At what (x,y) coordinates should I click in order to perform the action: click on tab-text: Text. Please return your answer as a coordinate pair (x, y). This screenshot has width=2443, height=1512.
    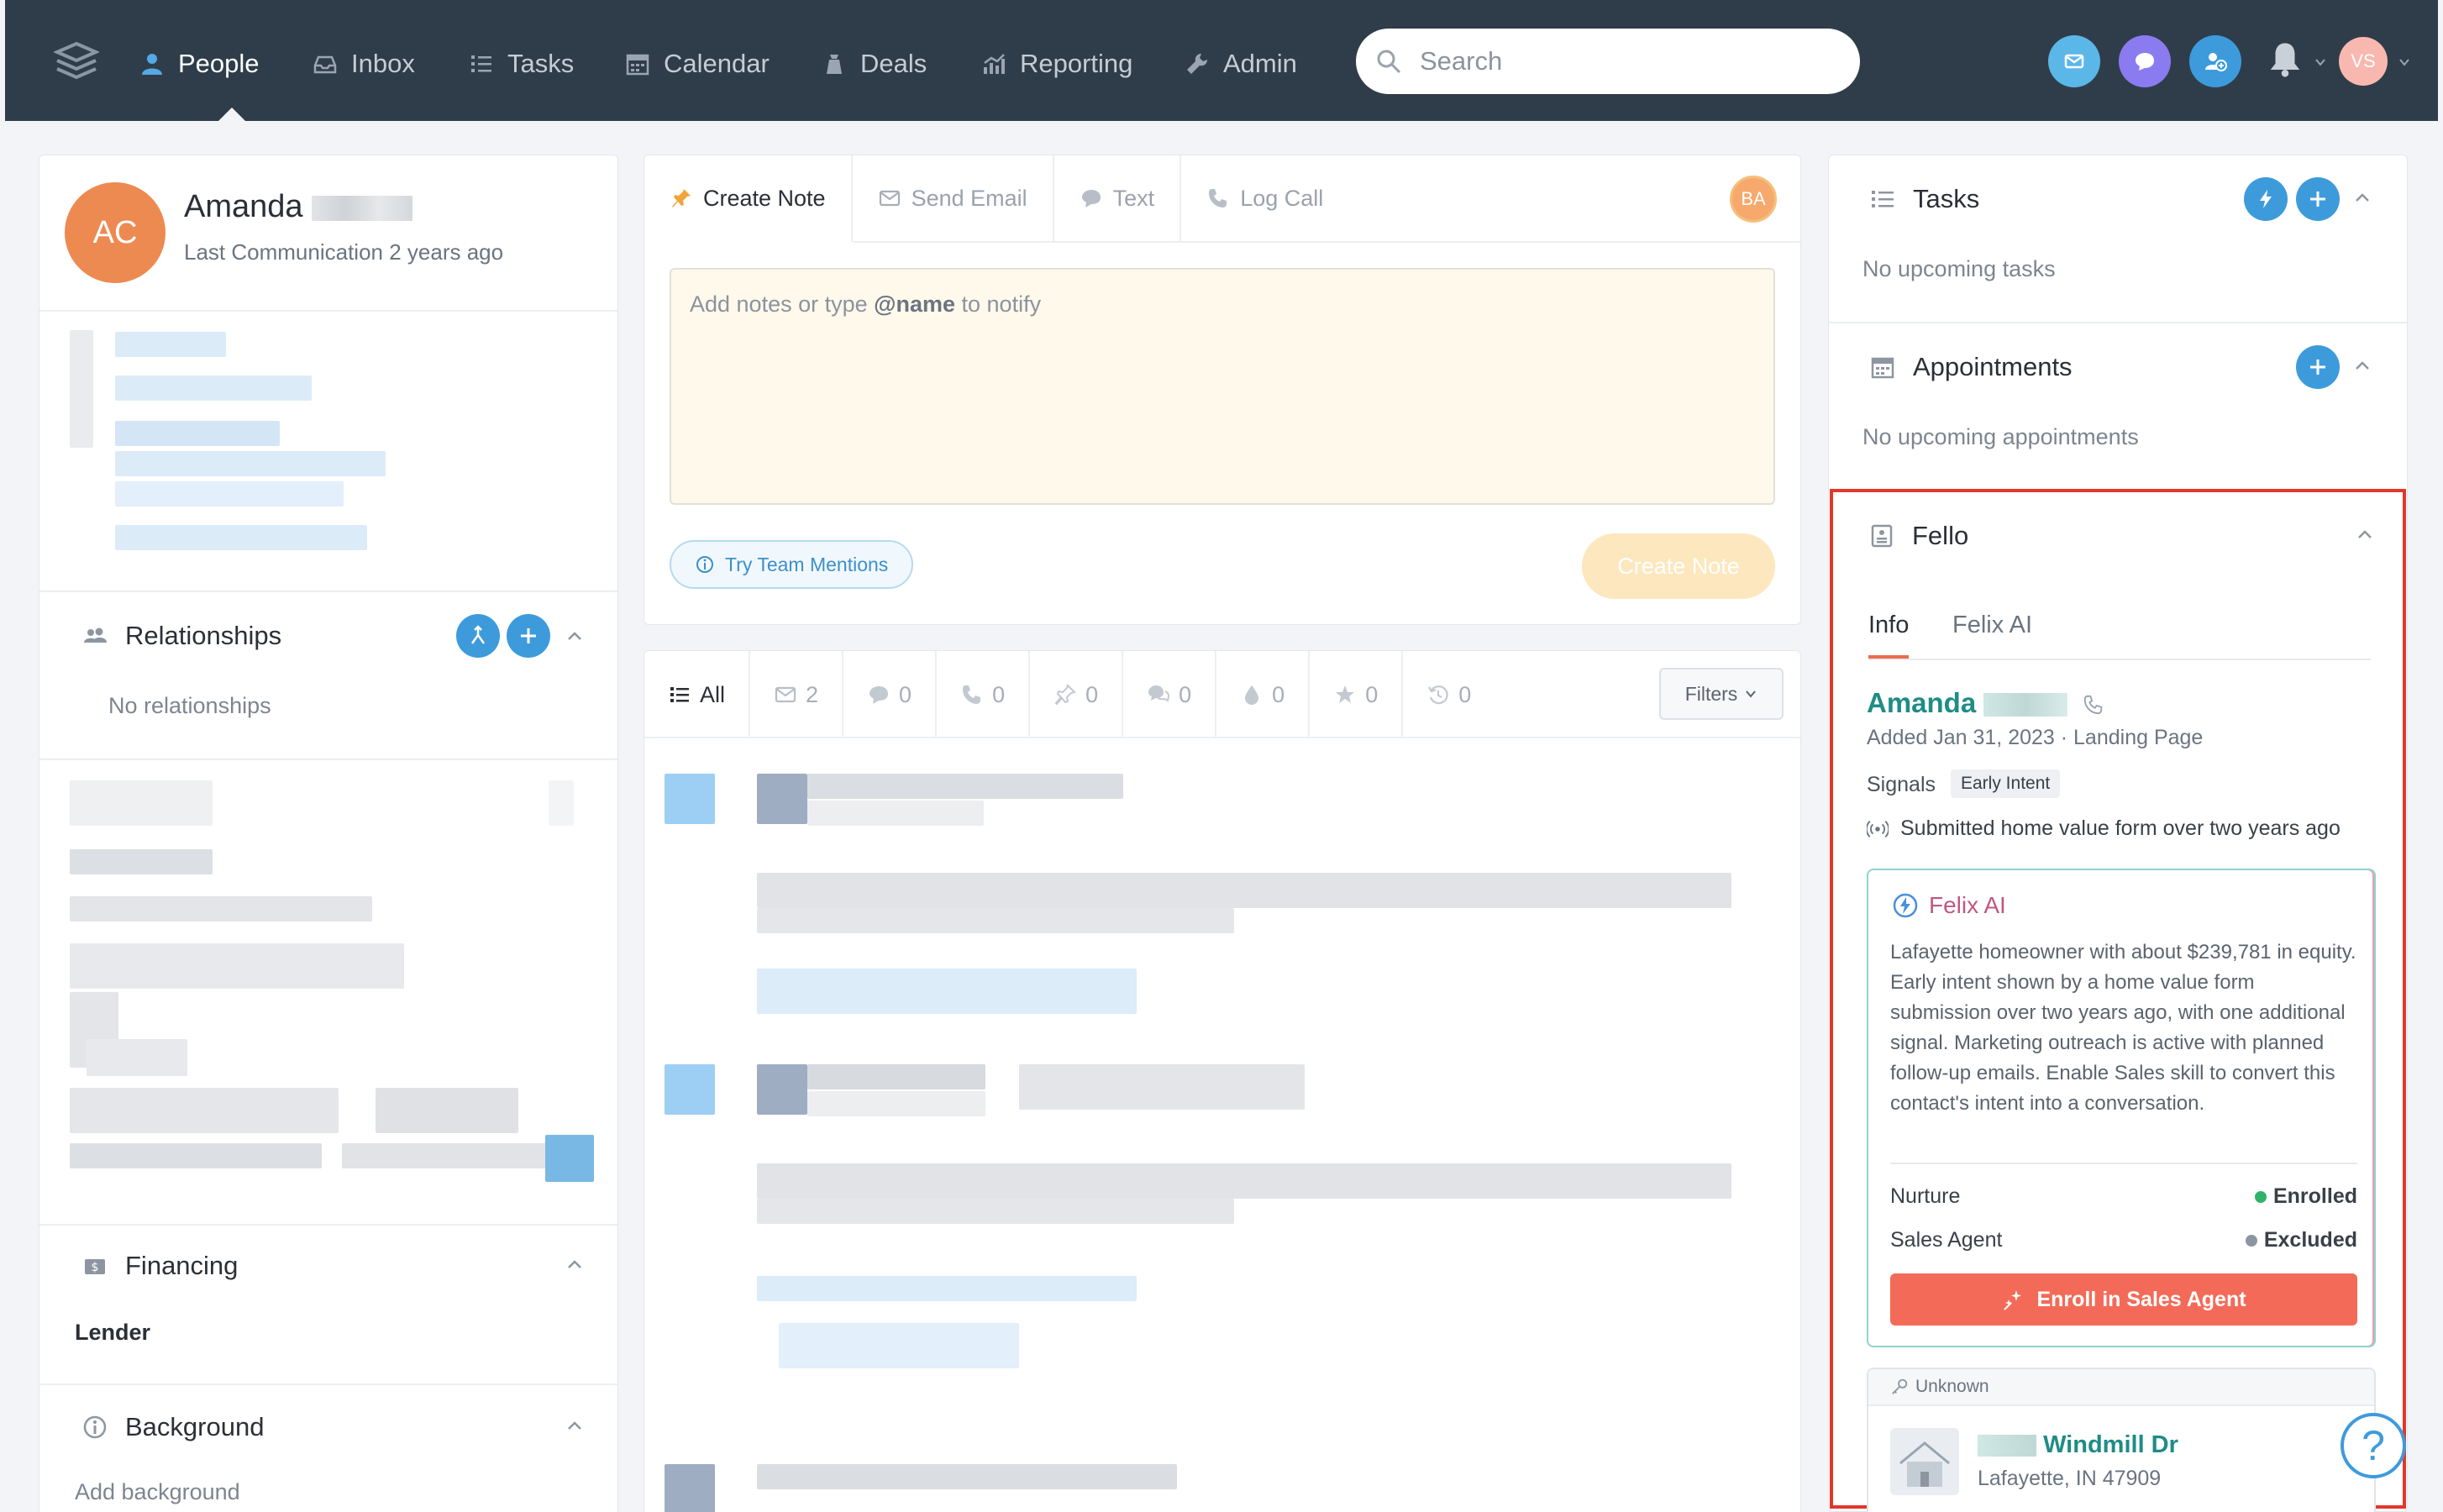
    Looking at the image, I should click on (1118, 199).